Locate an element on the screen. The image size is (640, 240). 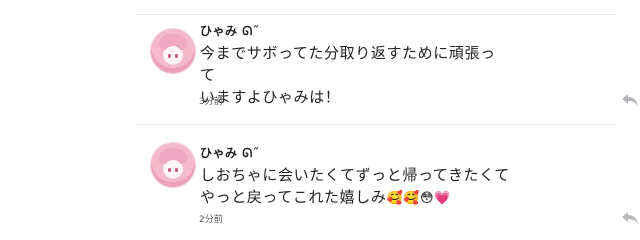
swirl-icon: ᘏ˝ is located at coordinates (248, 153).